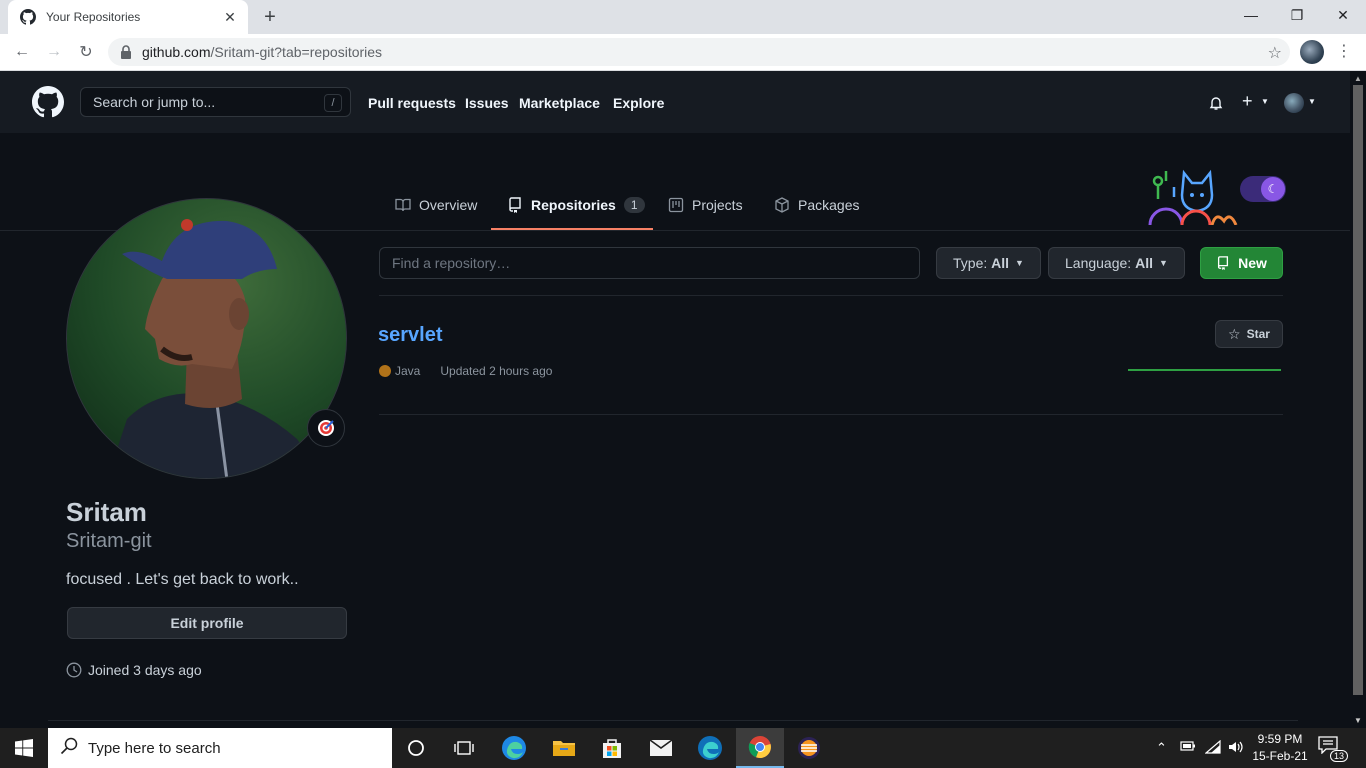 This screenshot has height=768, width=1366. What do you see at coordinates (28, 17) in the screenshot?
I see `github-favicon-icon` at bounding box center [28, 17].